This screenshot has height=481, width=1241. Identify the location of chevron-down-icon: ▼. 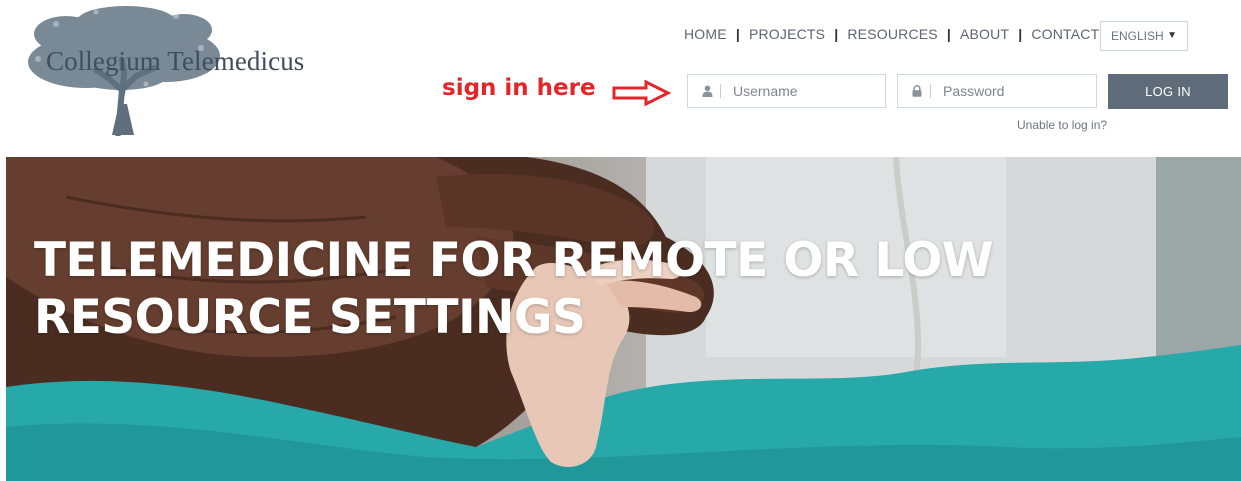
(1172, 35).